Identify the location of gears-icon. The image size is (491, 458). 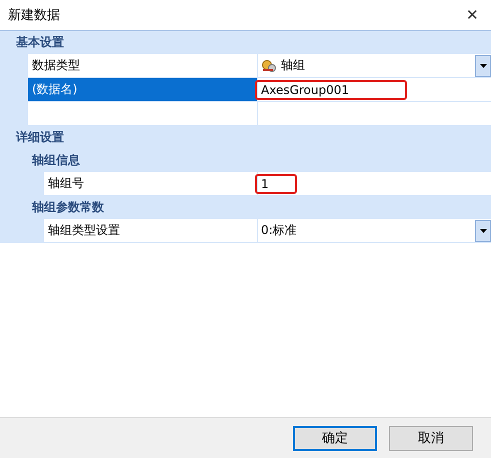
(269, 65).